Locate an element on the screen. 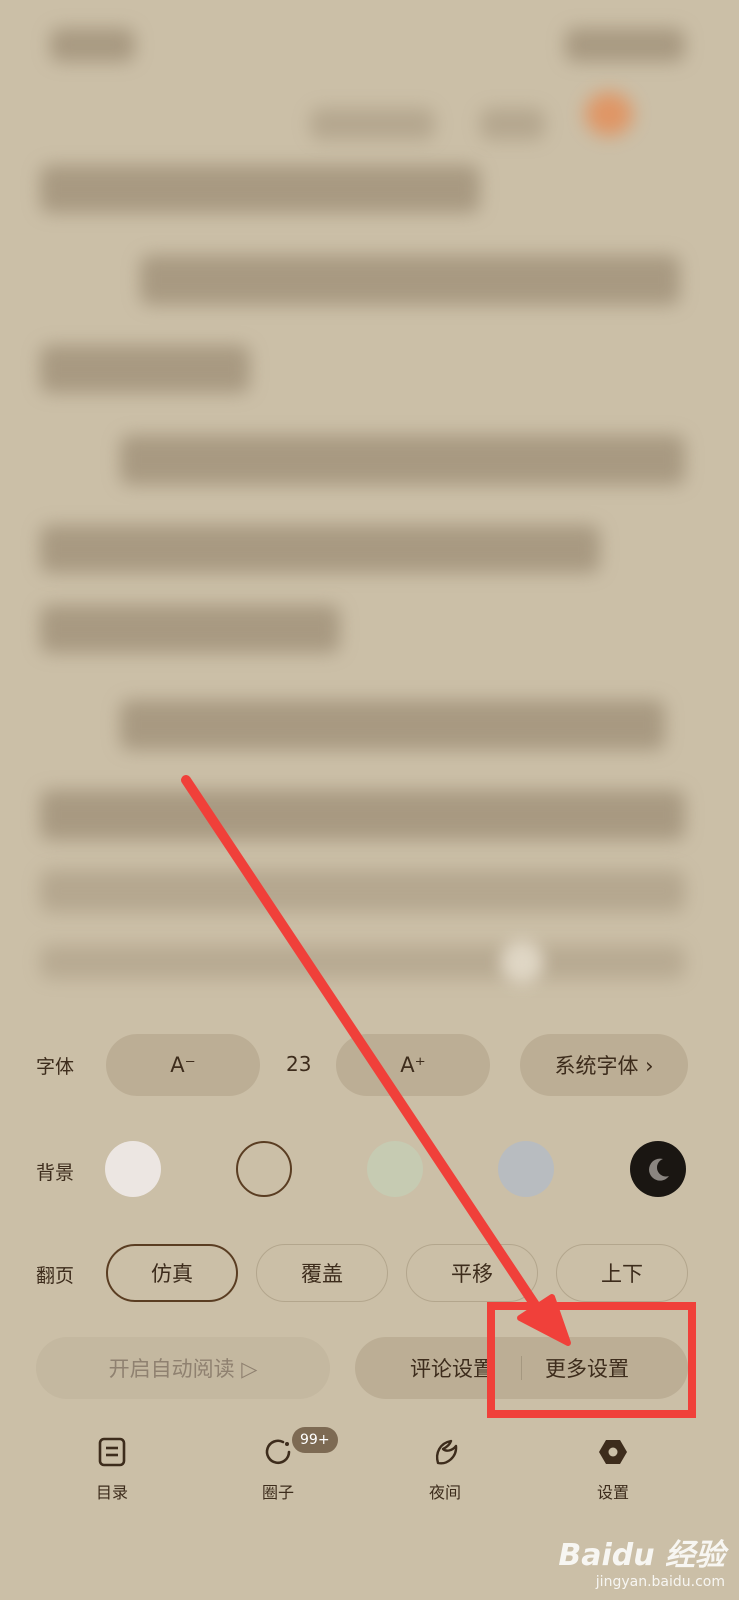  circle-icon is located at coordinates (278, 1452).